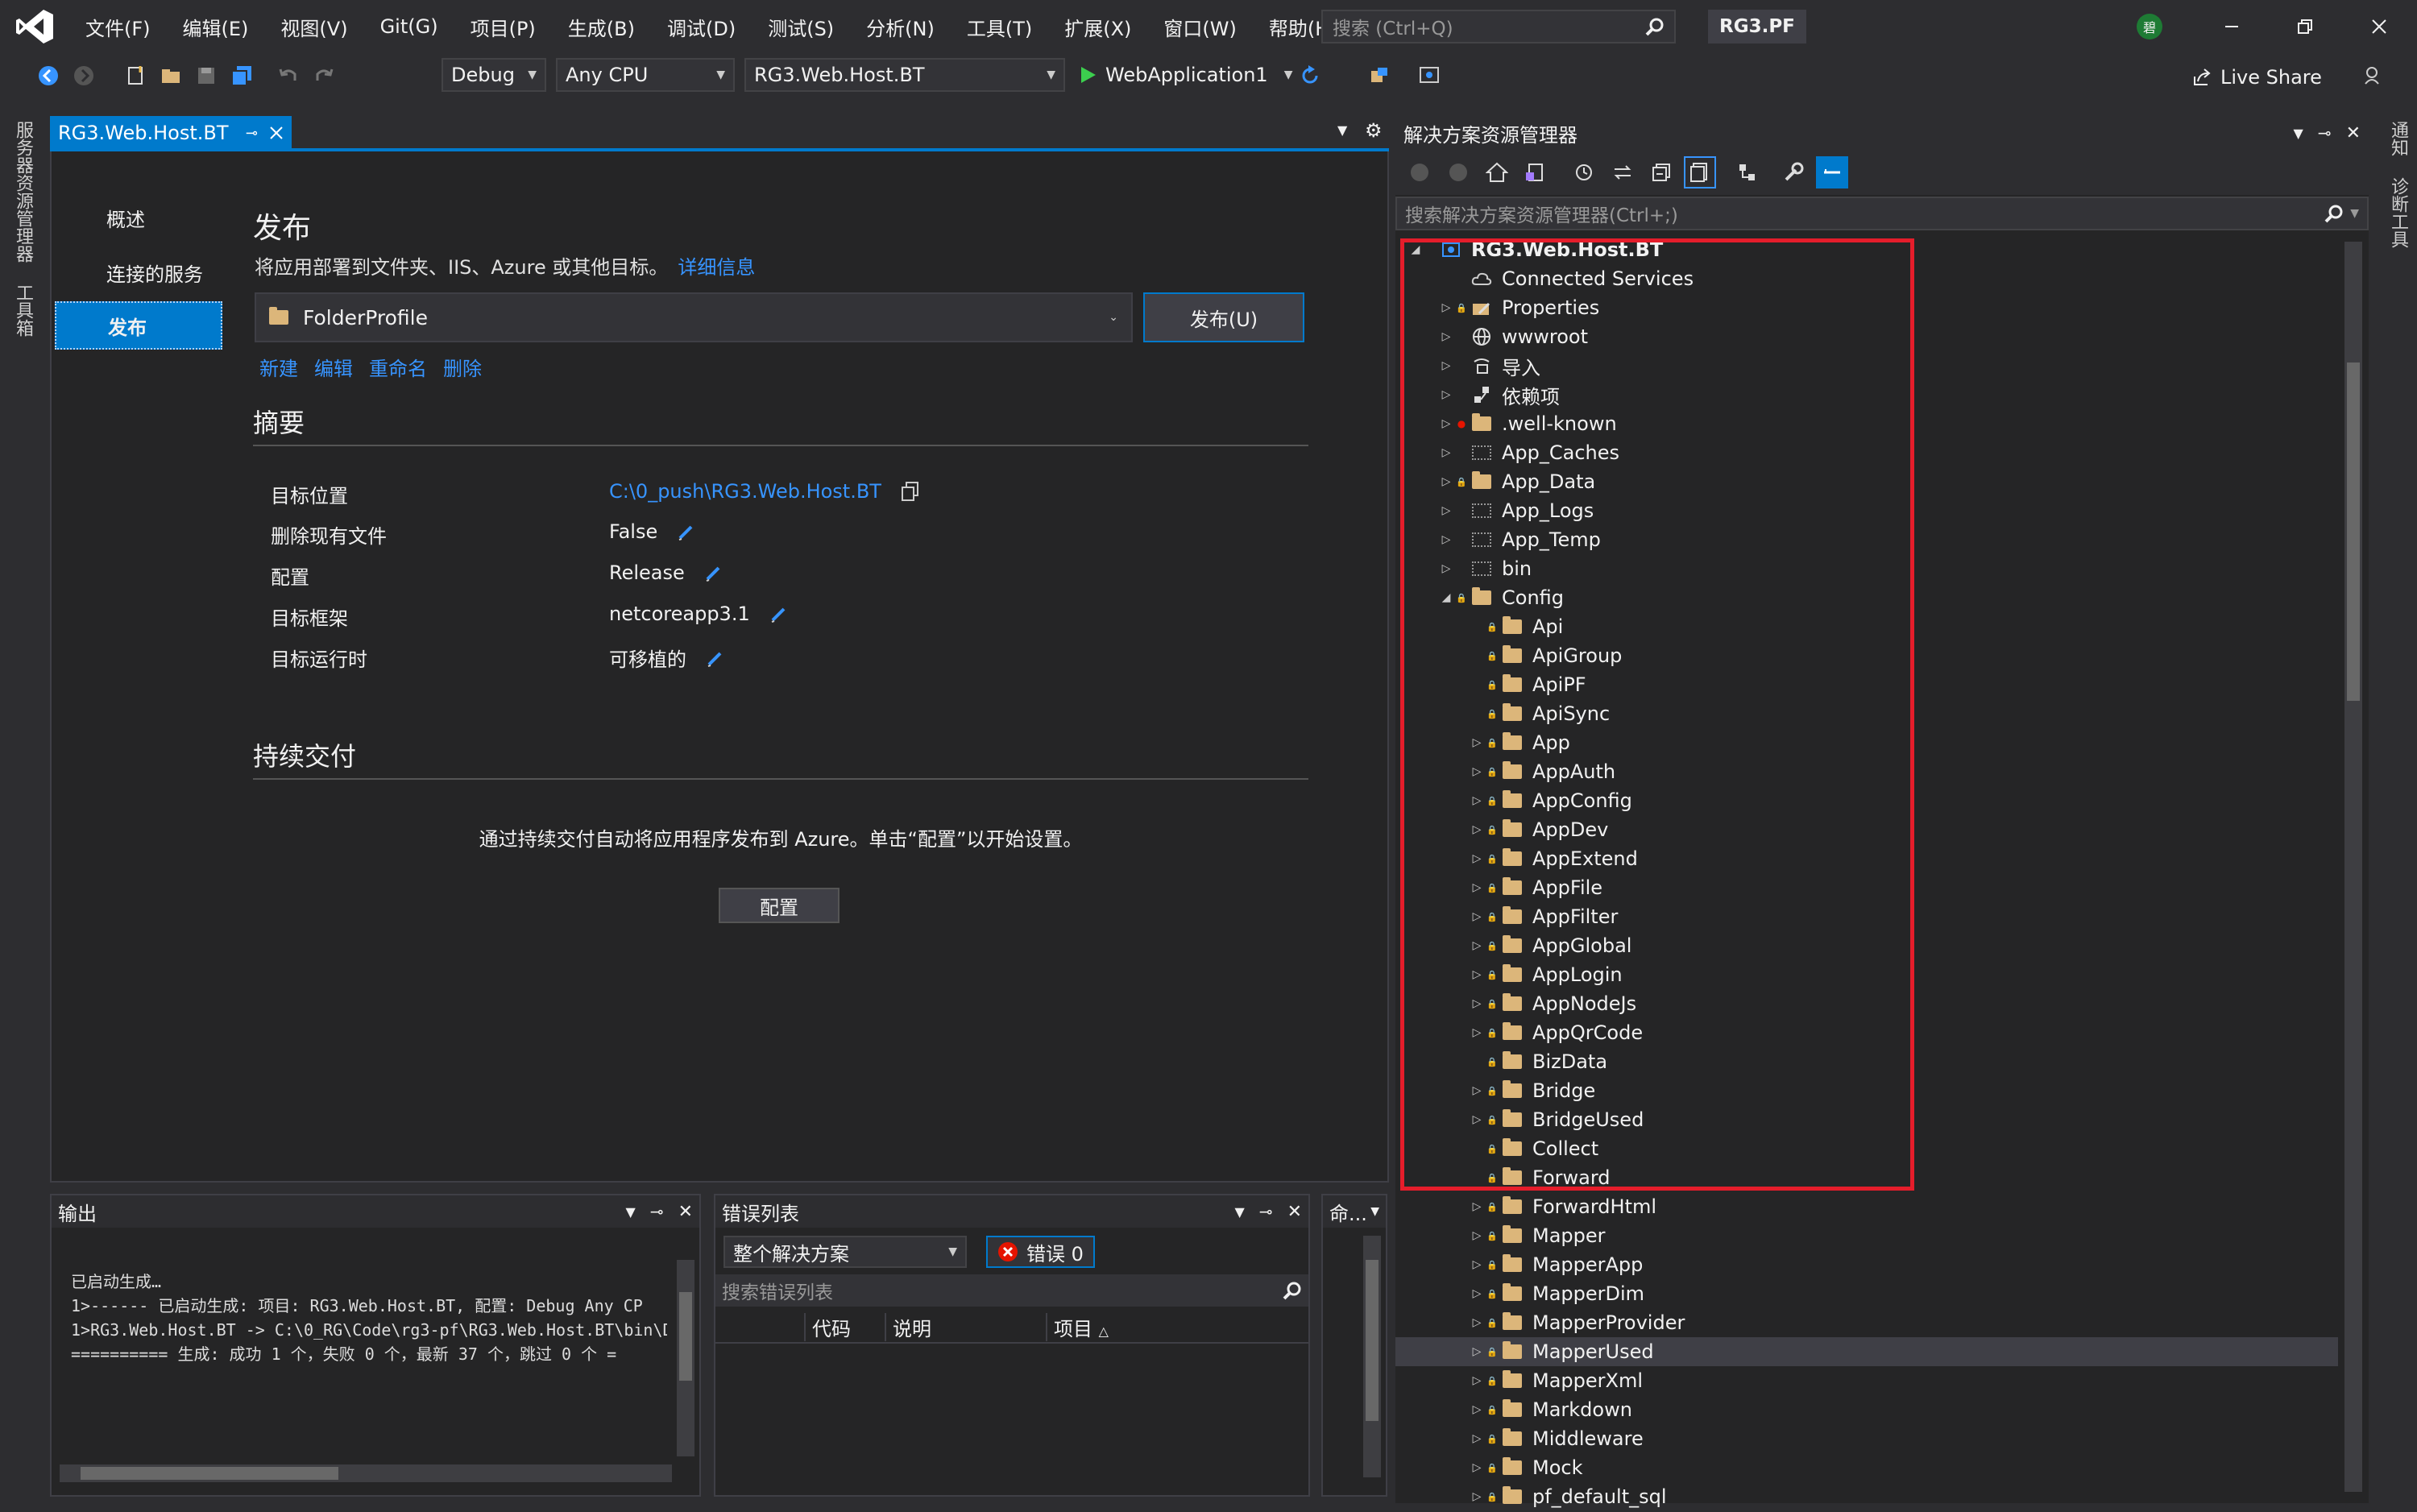 Image resolution: width=2417 pixels, height=1512 pixels. What do you see at coordinates (1097, 27) in the screenshot?
I see `menu-extensions: 扩展(X)` at bounding box center [1097, 27].